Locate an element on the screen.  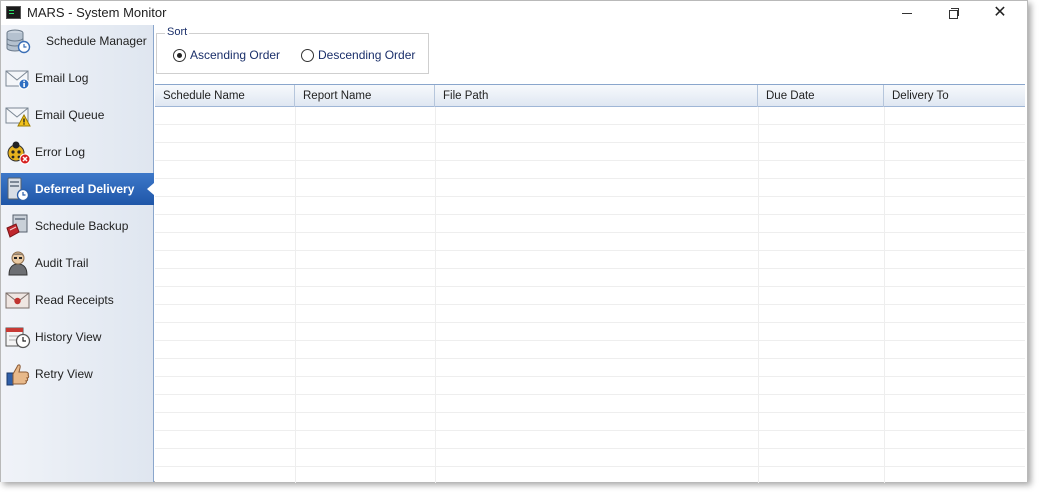
backup-box-icon is located at coordinates (18, 226).